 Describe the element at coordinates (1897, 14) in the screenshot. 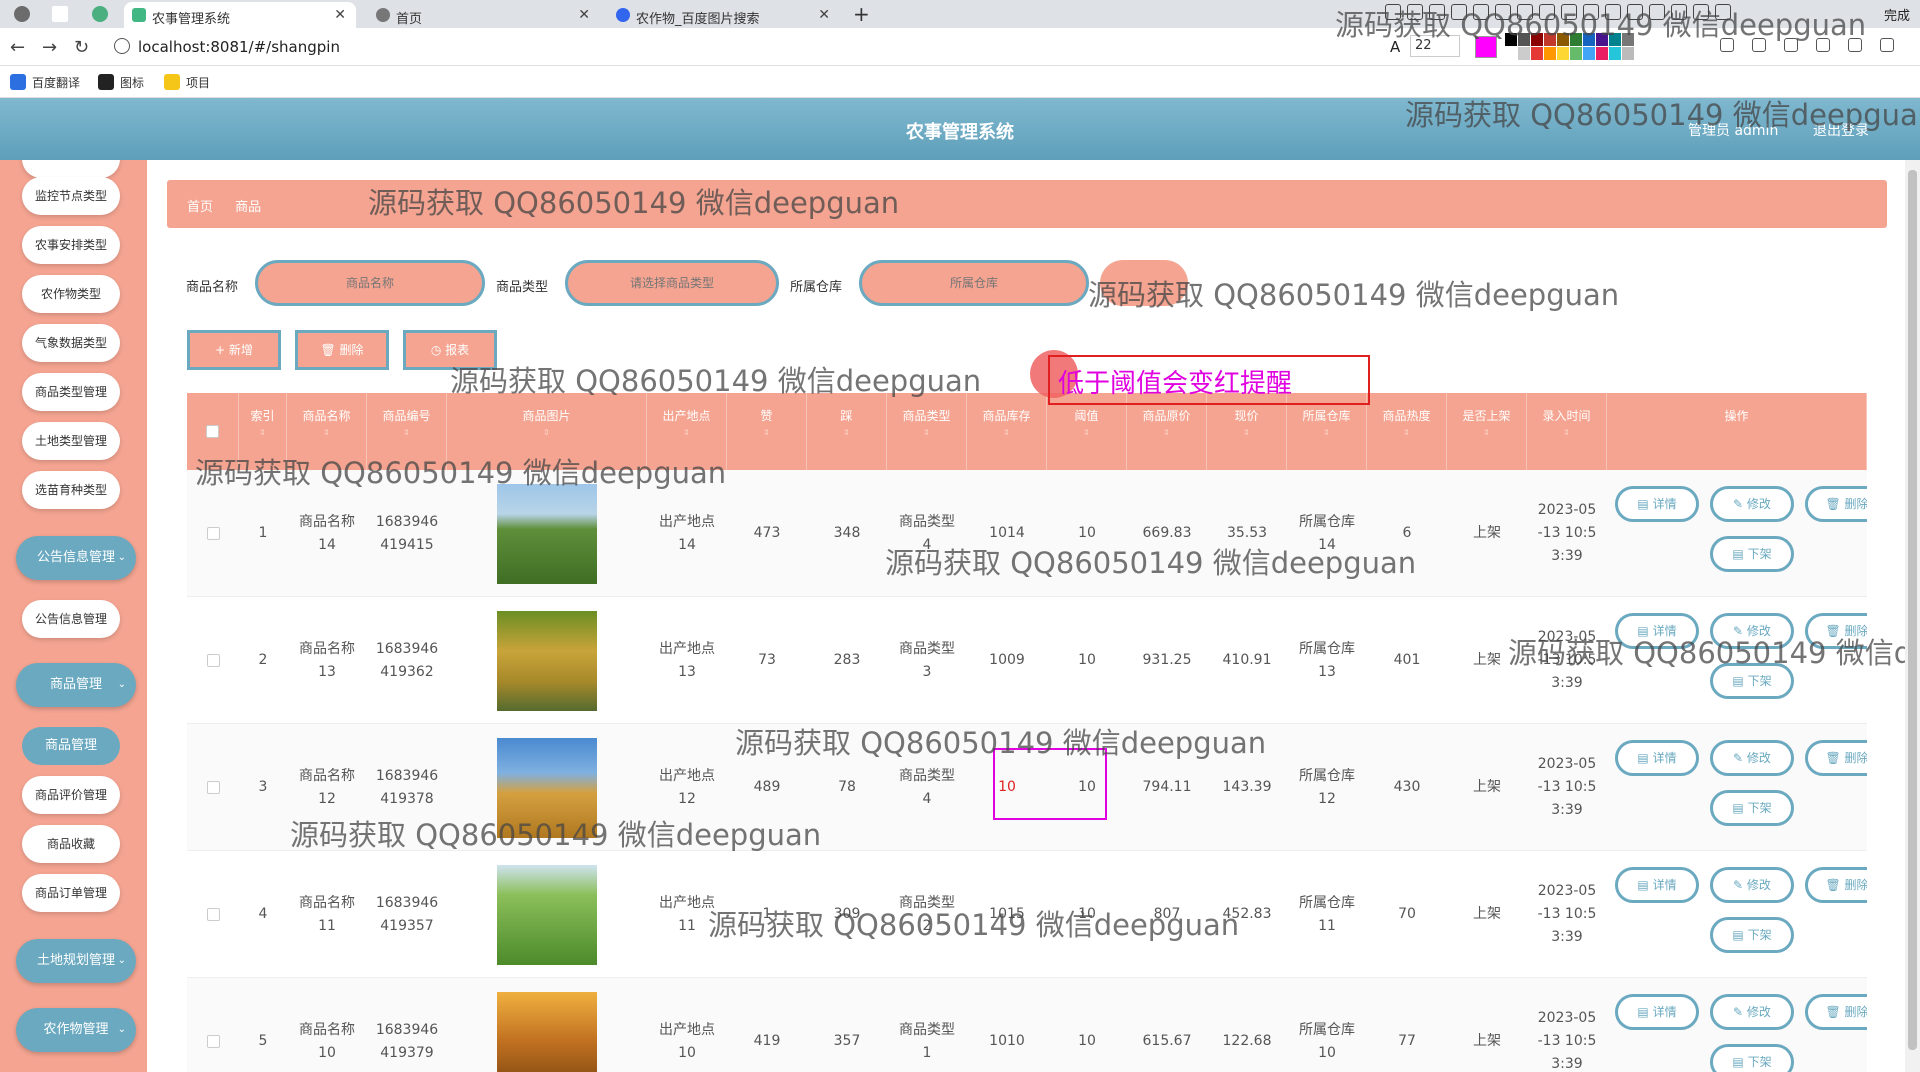

I see `finish-label: 完成` at that location.